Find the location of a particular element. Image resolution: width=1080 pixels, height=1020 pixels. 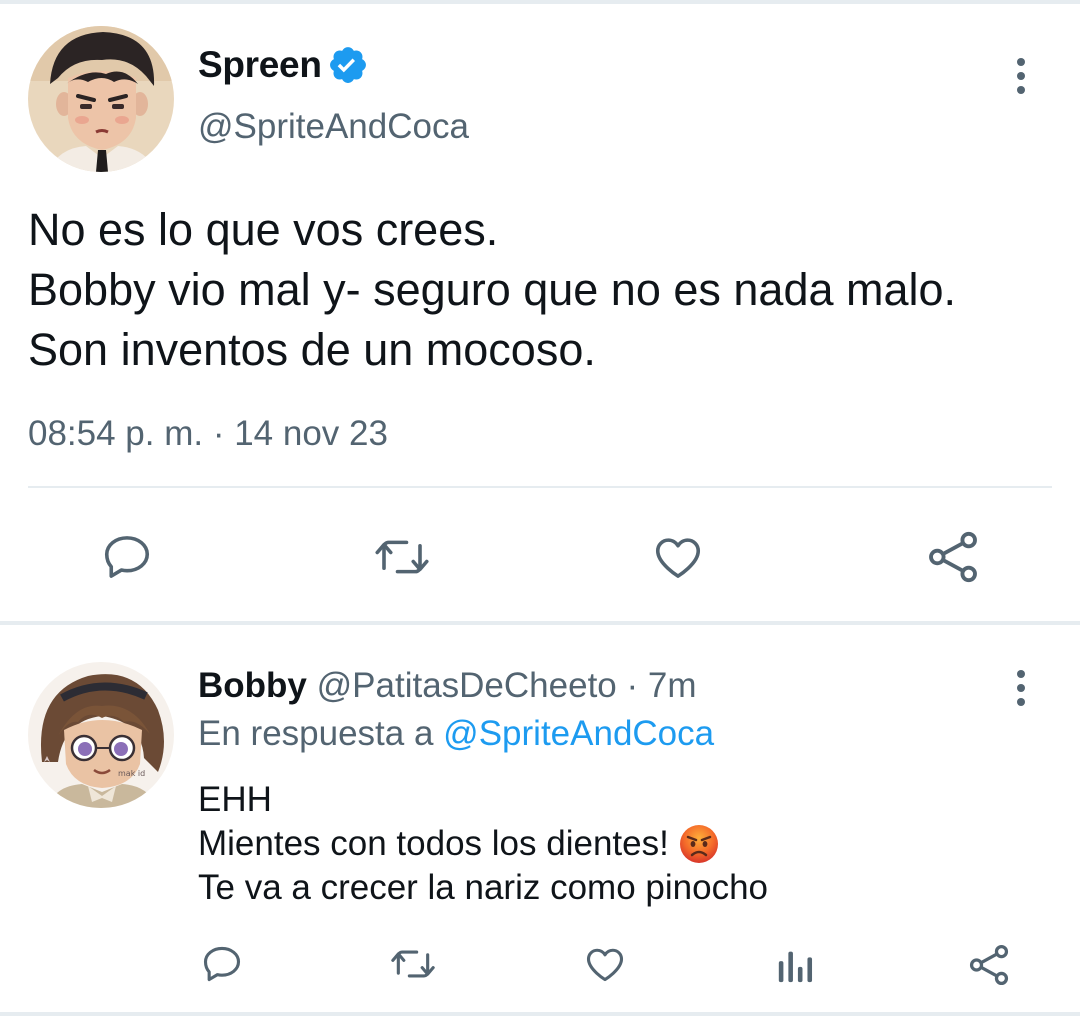

tweet-age: · 7m is located at coordinates (662, 685).